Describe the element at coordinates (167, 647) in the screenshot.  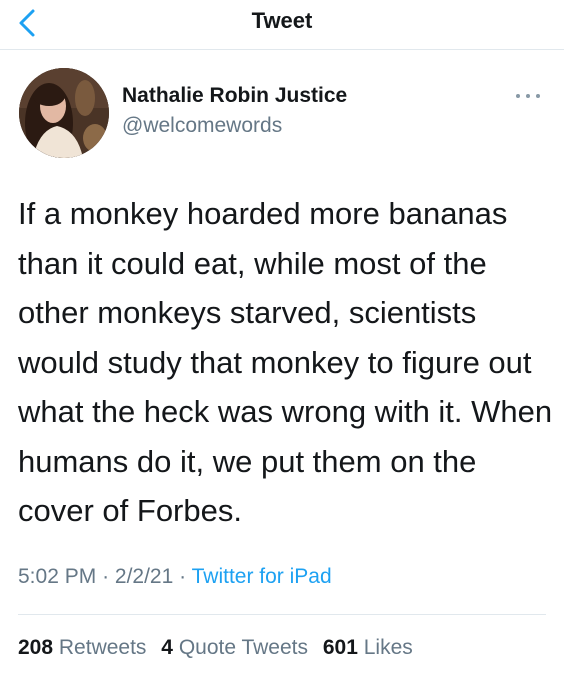
I see `quote-tweets-count: 4` at that location.